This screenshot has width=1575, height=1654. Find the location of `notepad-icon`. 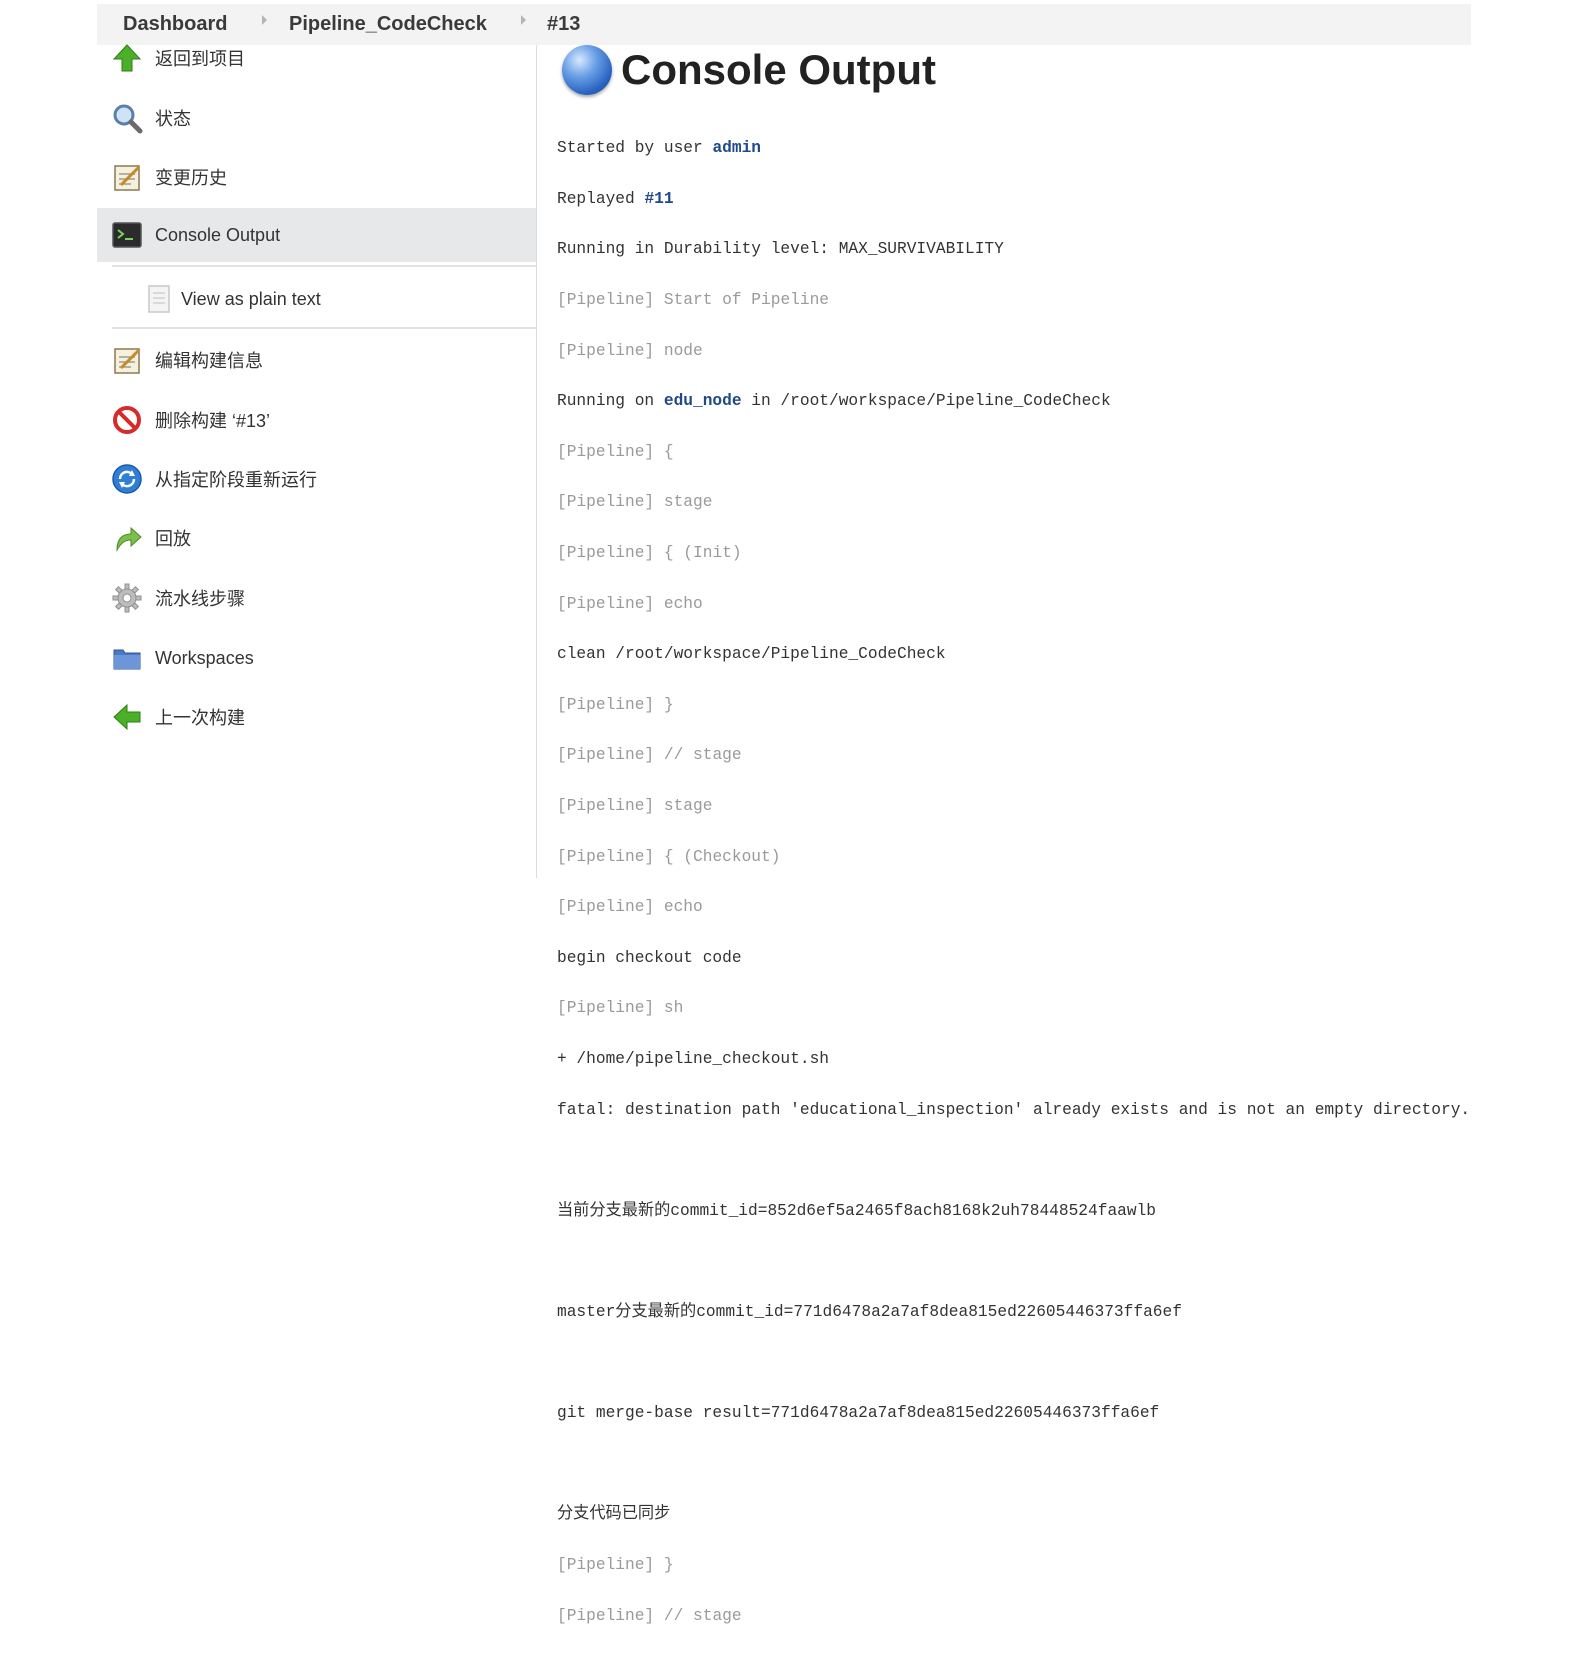

notepad-icon is located at coordinates (127, 178).